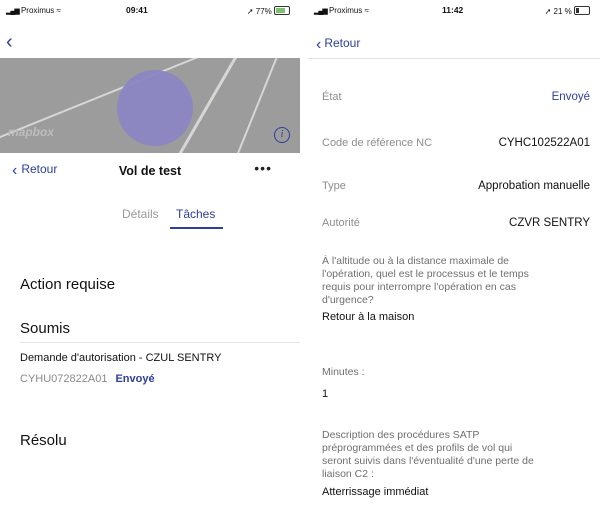  What do you see at coordinates (137, 10) in the screenshot?
I see `status-time: 09:41` at bounding box center [137, 10].